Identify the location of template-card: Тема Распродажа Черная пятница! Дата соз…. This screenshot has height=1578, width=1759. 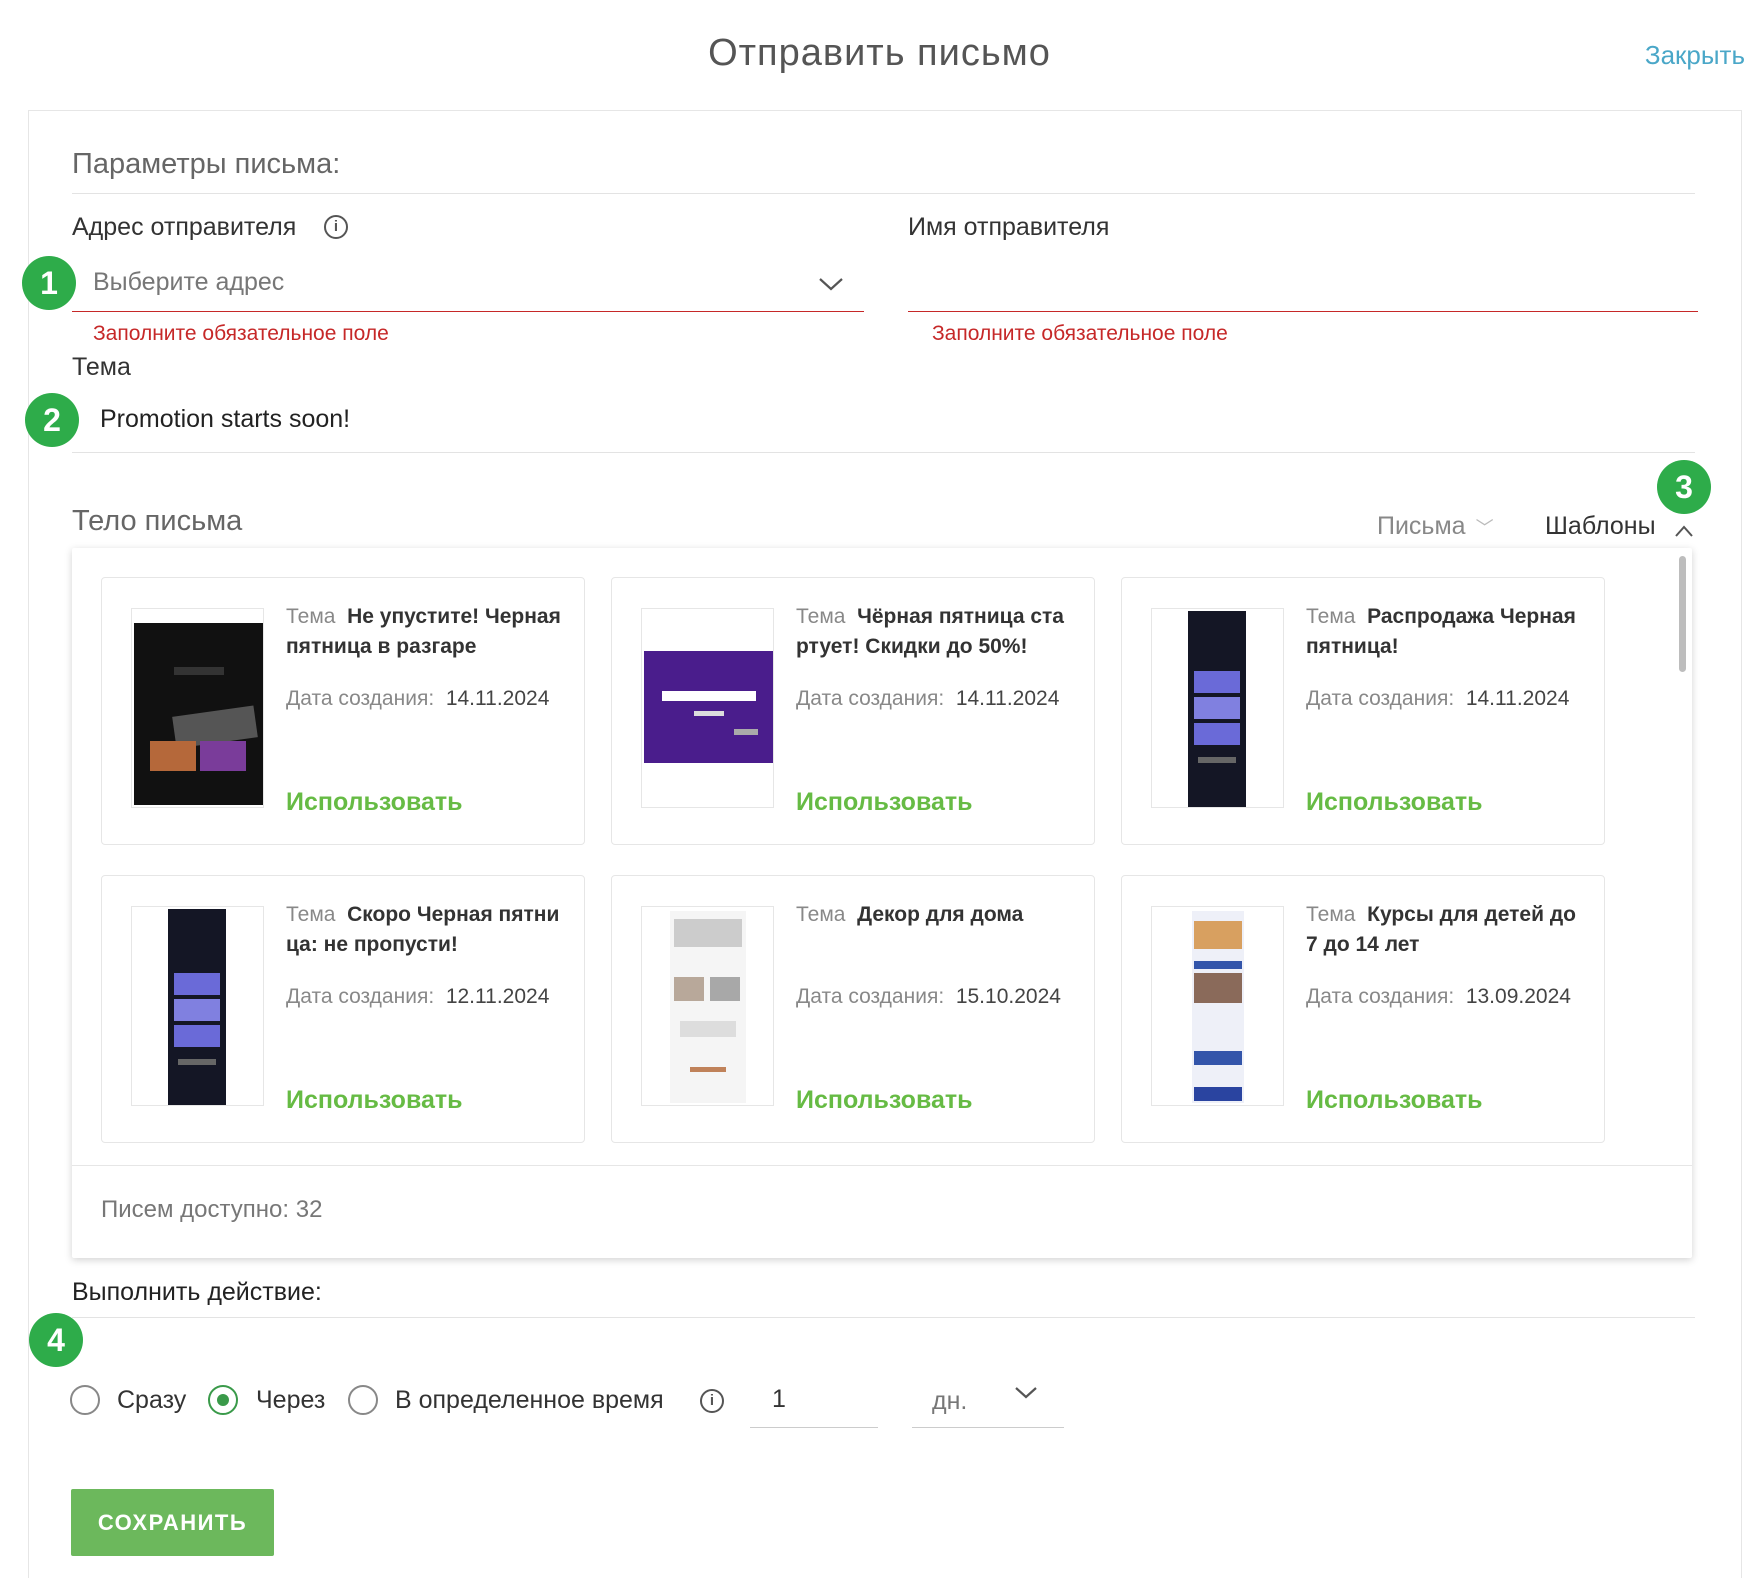
(1363, 711).